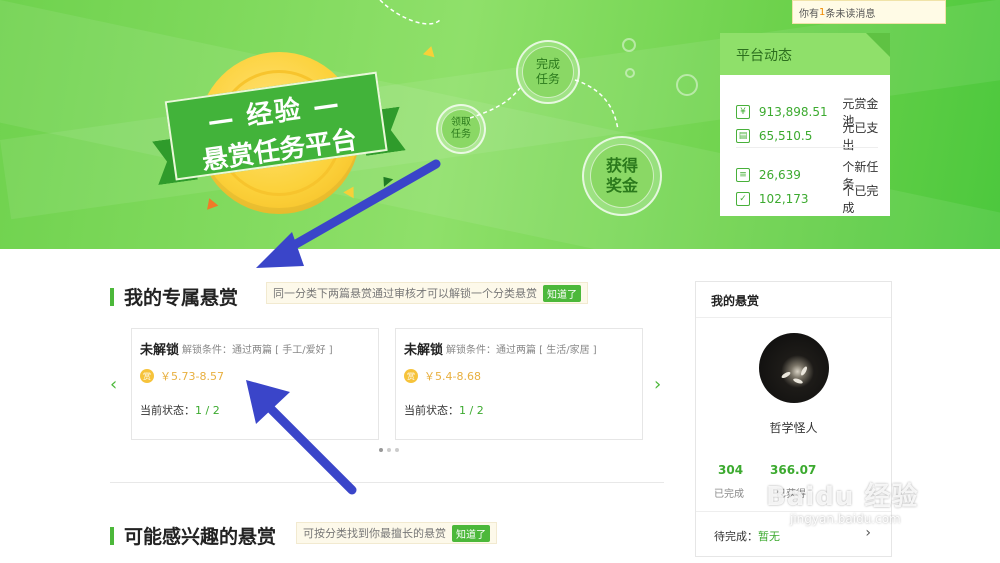  What do you see at coordinates (521, 350) in the screenshot?
I see `unlock-condition: 解锁条件：通过两篇 [ 生活/家居 ]` at bounding box center [521, 350].